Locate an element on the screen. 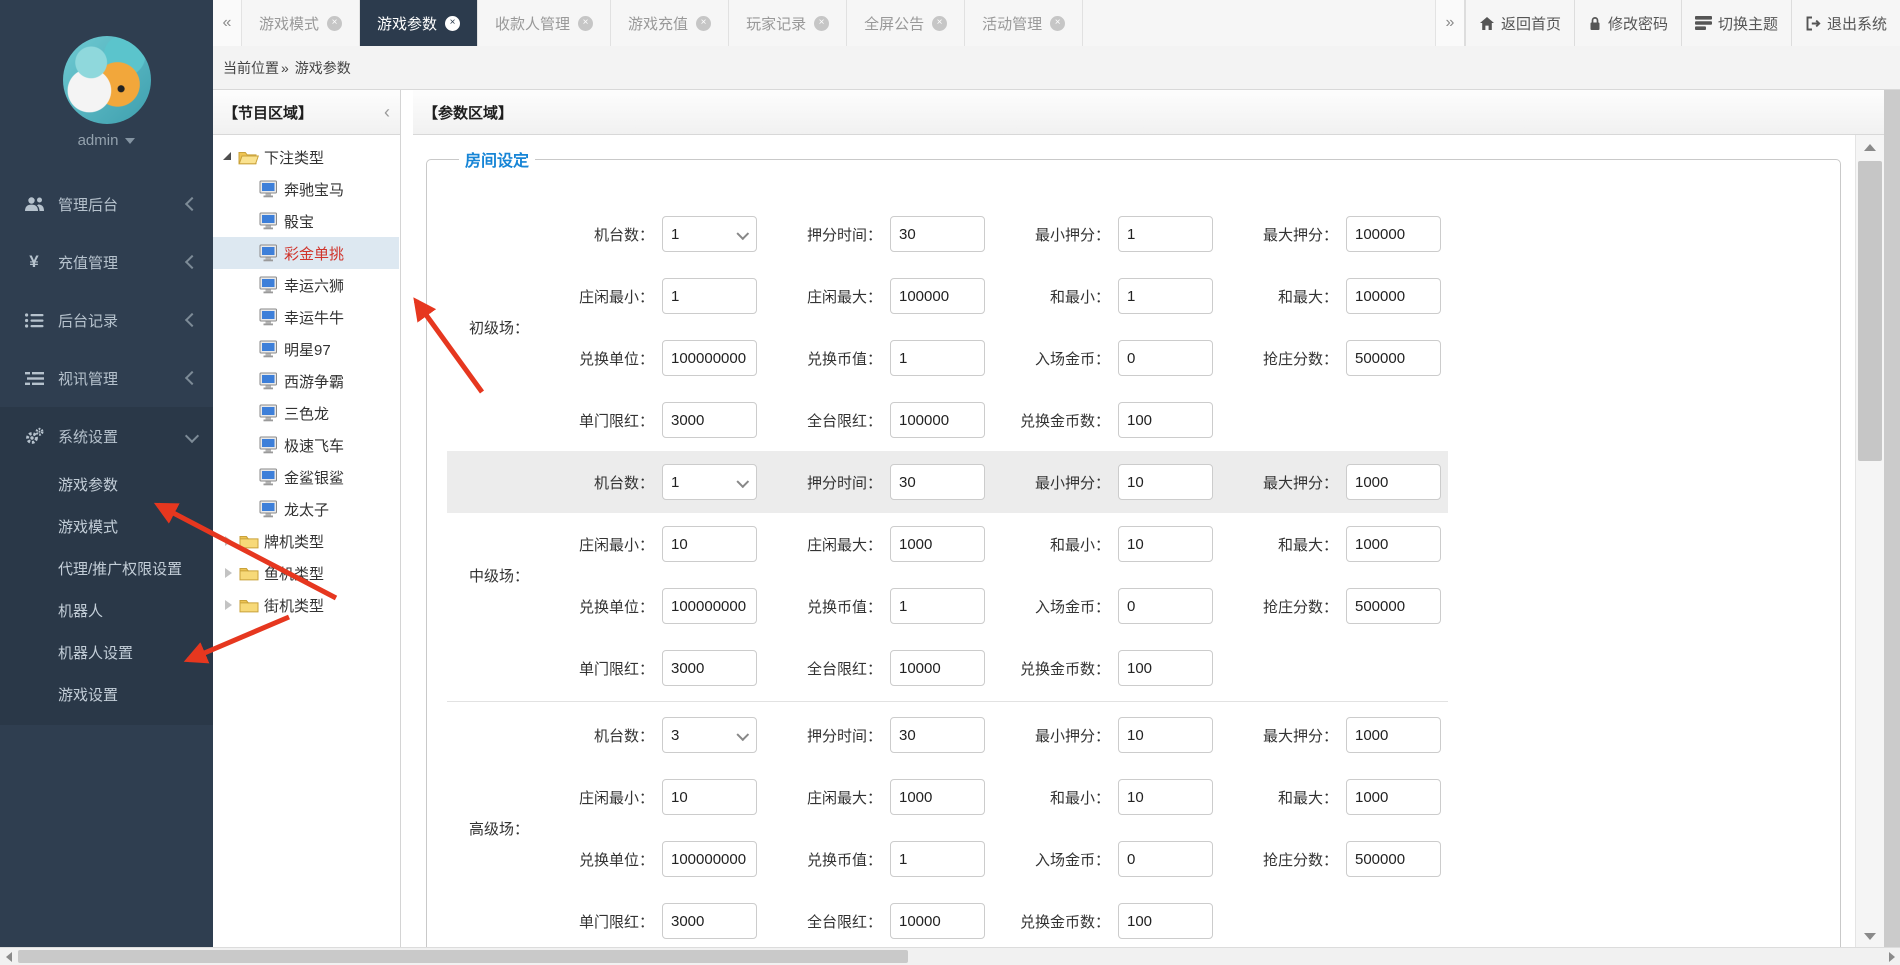 This screenshot has height=965, width=1900. tab-fullscreen-notice: 全屏公告 × is located at coordinates (906, 23).